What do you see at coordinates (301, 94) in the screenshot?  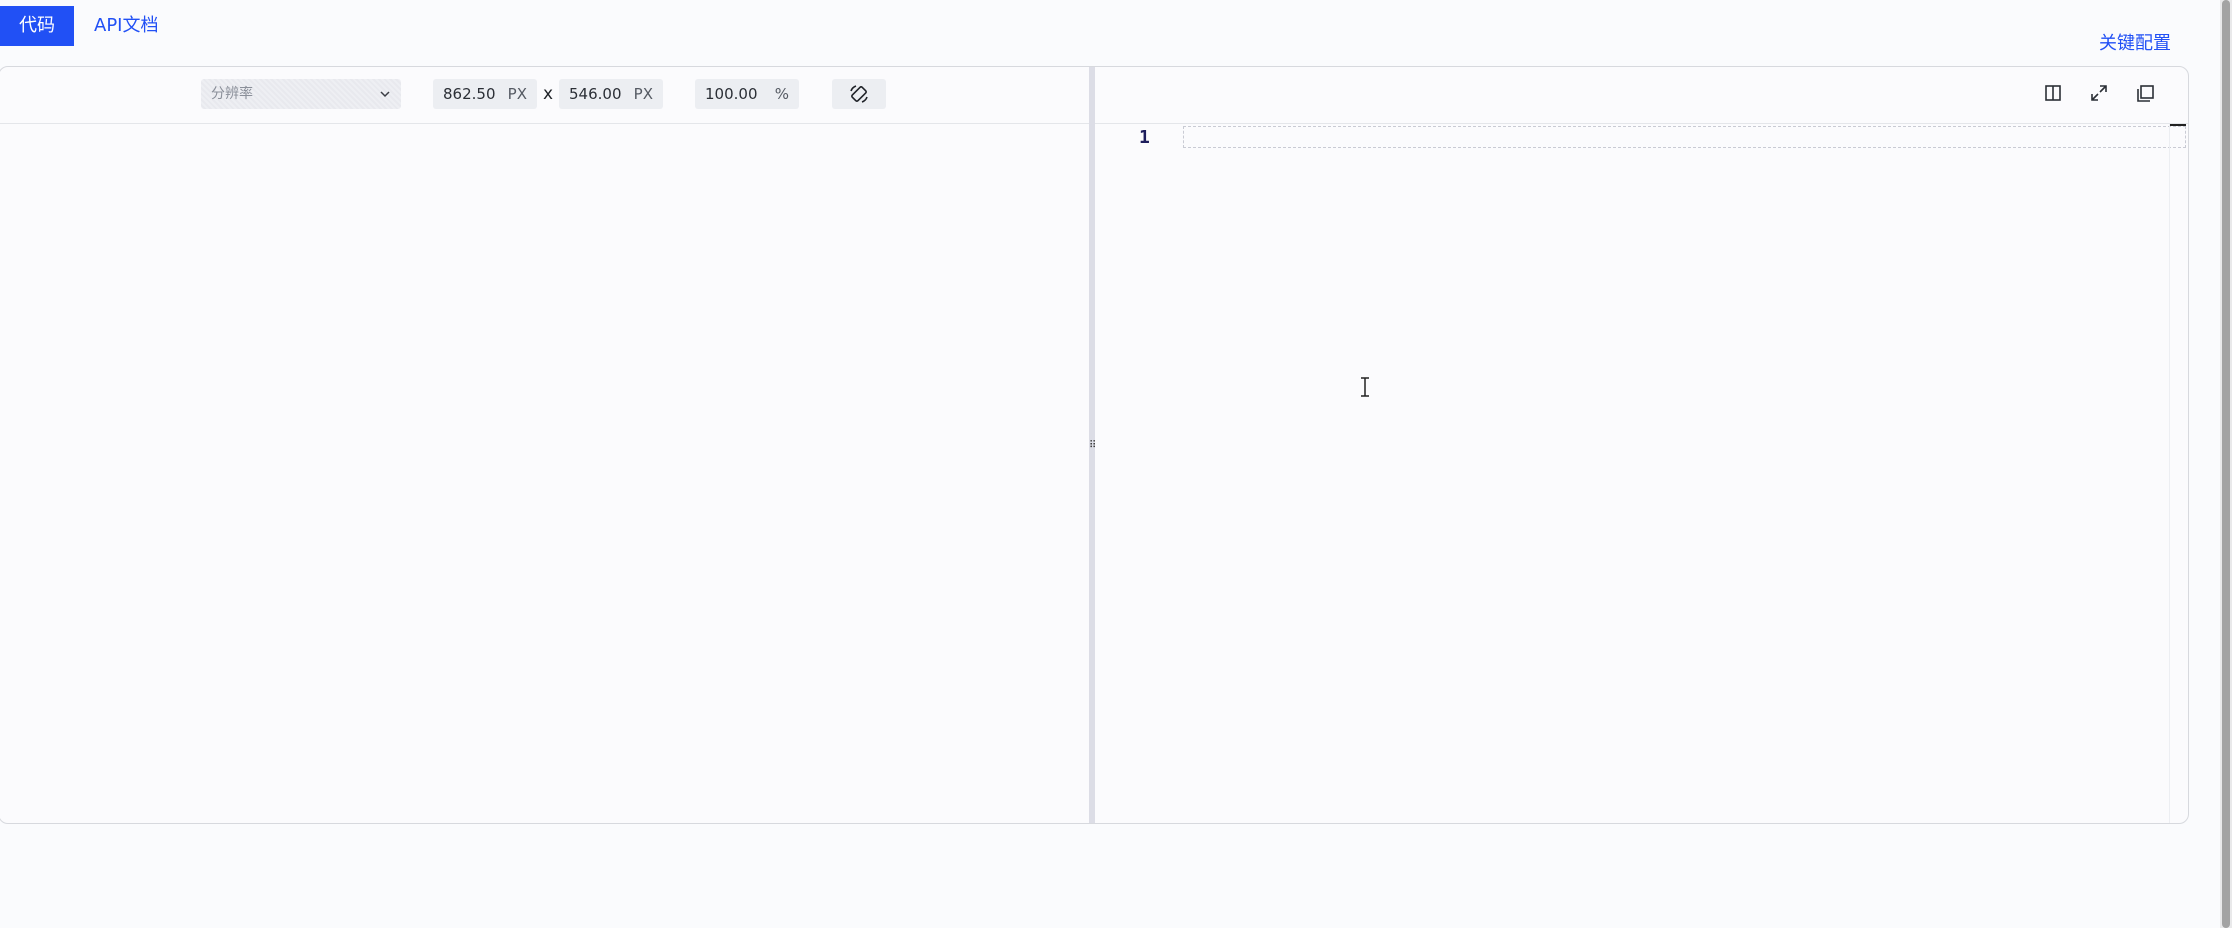 I see `resolution-select: 分辨率` at bounding box center [301, 94].